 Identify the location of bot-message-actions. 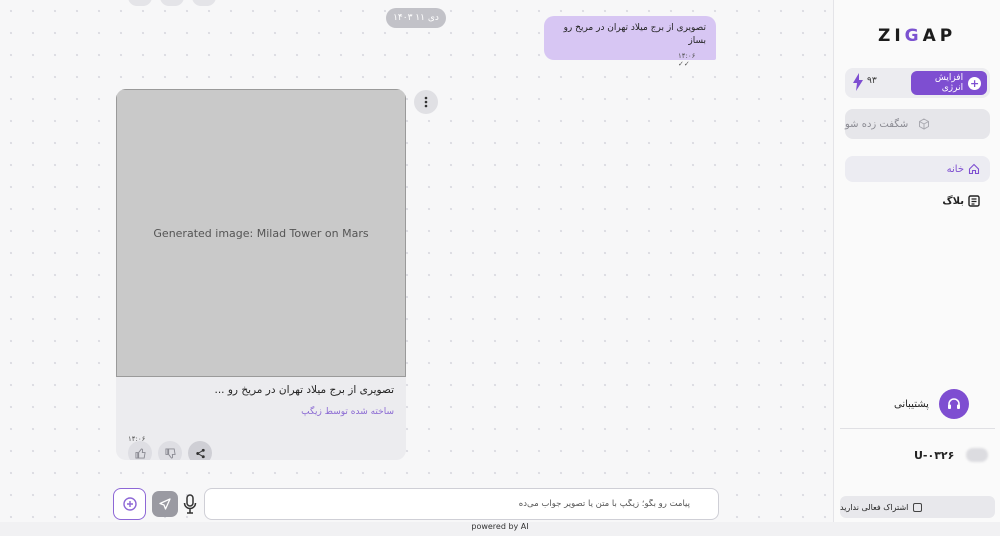
(170, 450).